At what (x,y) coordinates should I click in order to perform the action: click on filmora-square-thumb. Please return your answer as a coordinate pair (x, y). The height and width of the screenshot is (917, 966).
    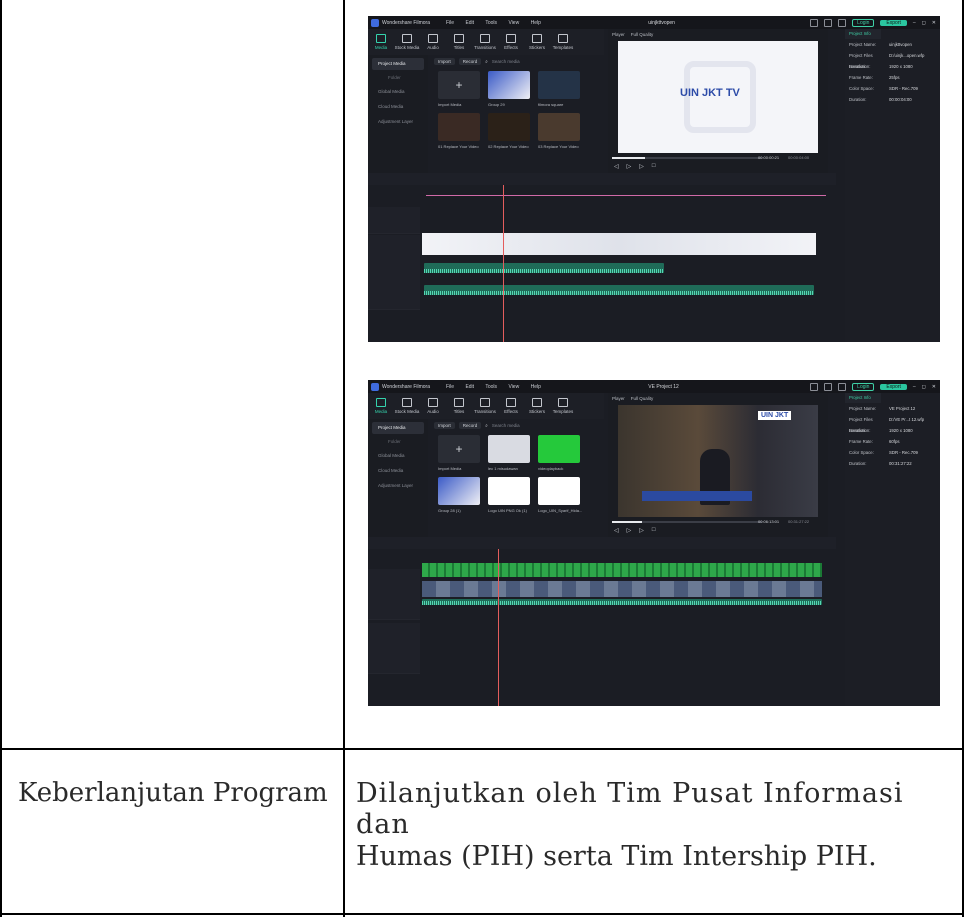
    Looking at the image, I should click on (559, 85).